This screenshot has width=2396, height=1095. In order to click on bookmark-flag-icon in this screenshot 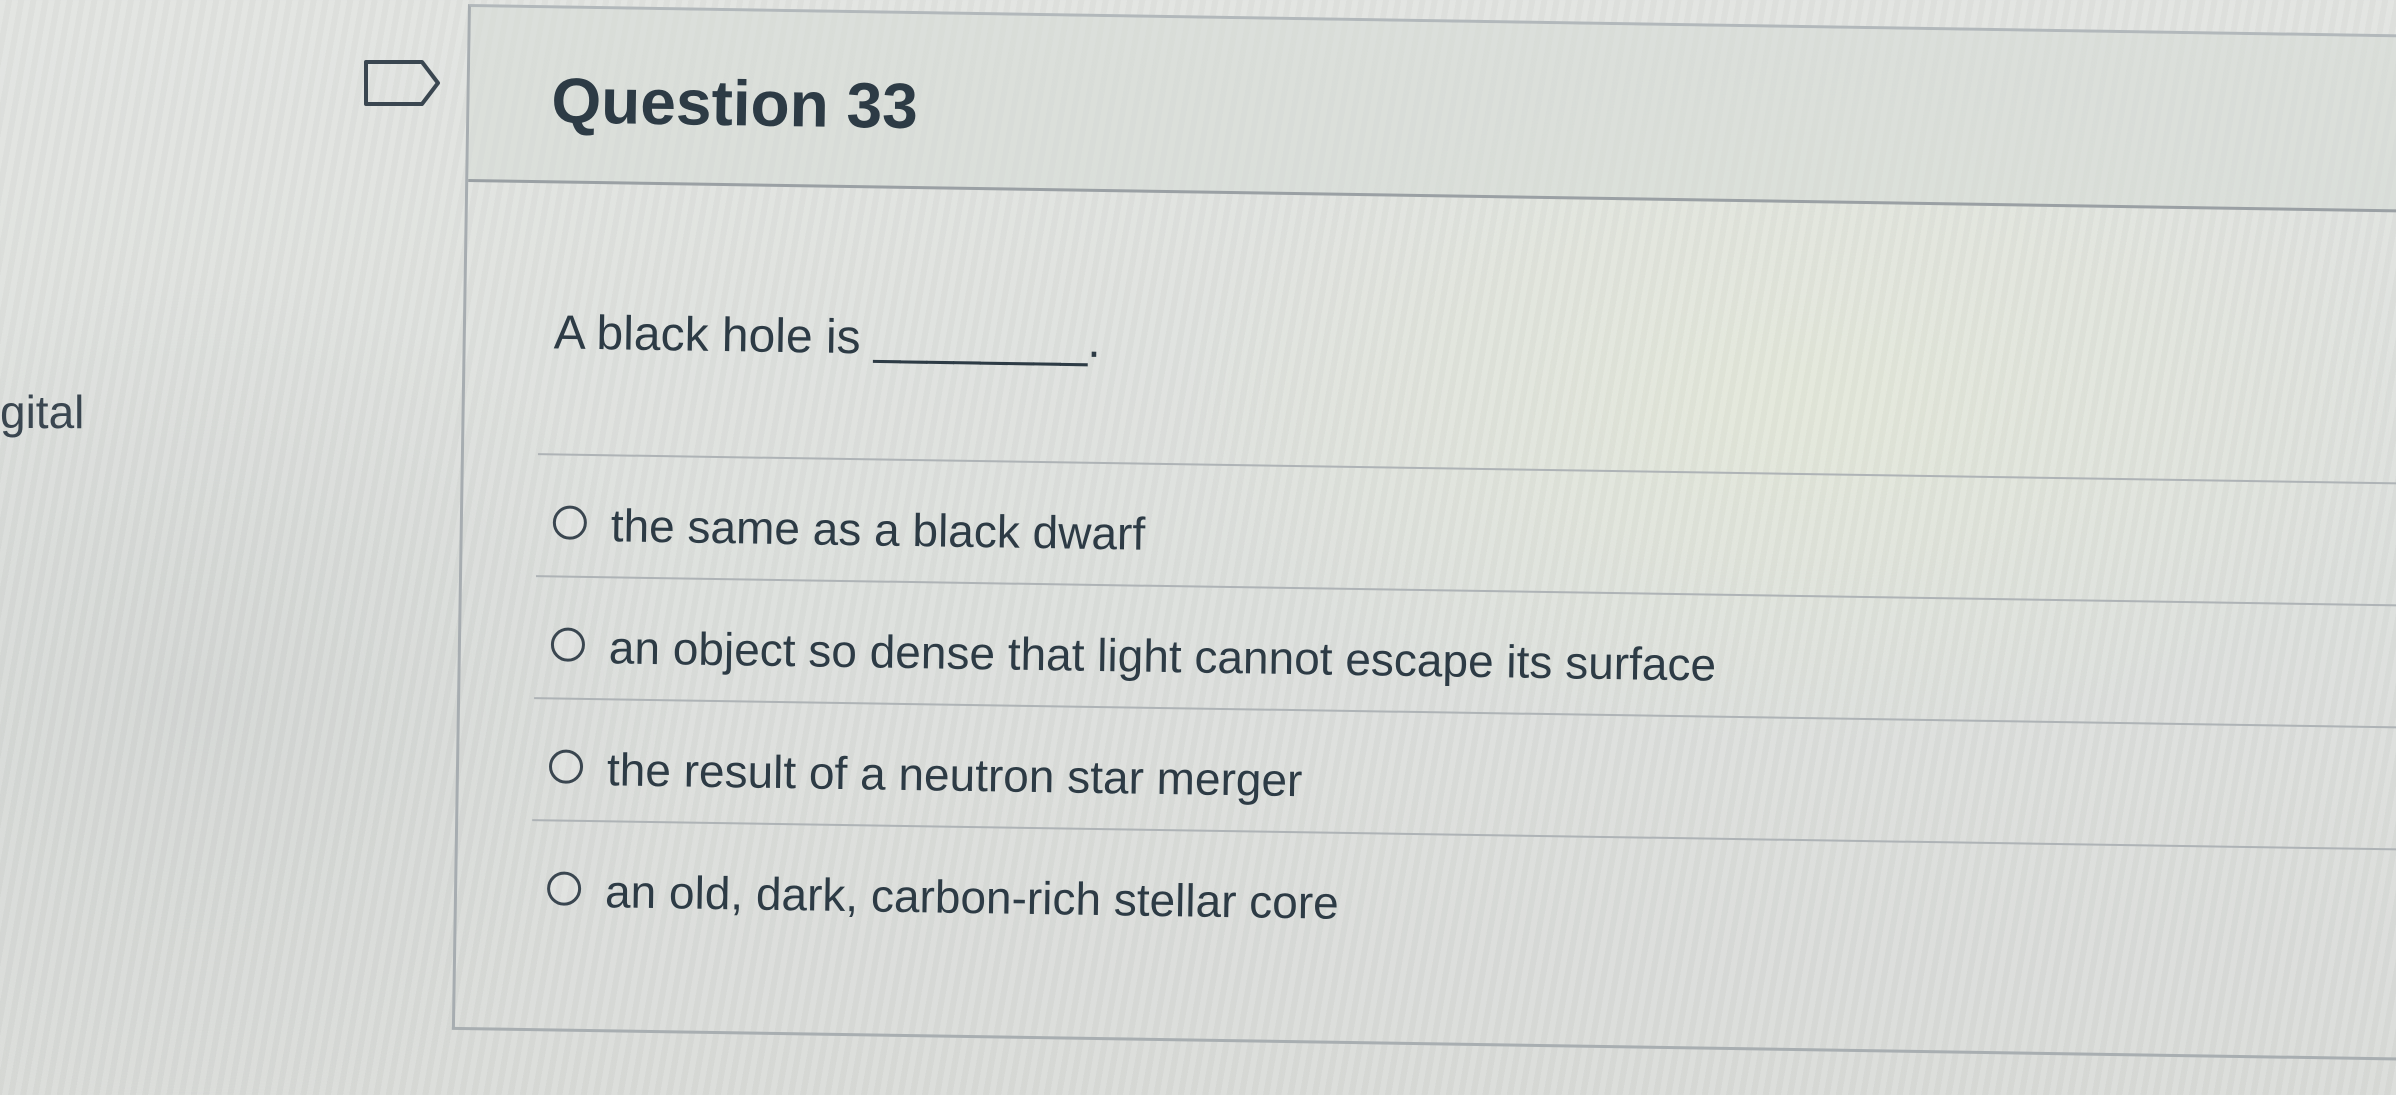, I will do `click(402, 83)`.